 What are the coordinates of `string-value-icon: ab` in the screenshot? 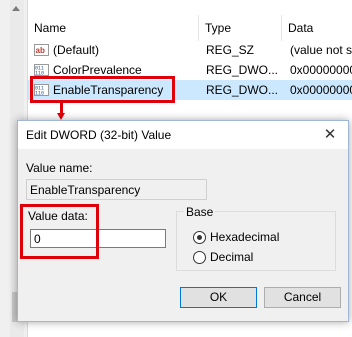 It's located at (41, 50).